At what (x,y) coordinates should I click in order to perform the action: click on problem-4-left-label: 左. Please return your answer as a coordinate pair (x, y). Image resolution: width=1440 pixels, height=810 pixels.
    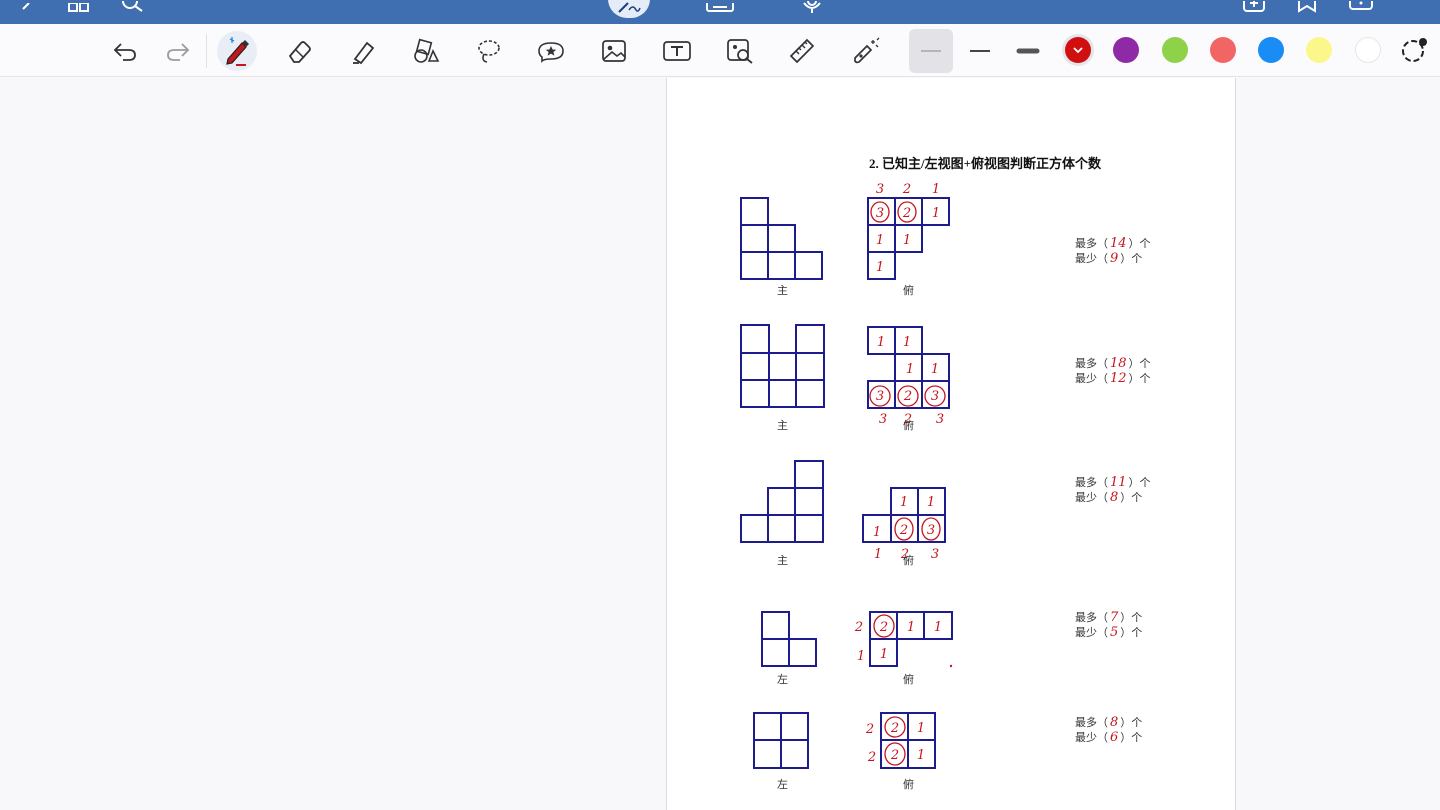
    Looking at the image, I should click on (782, 680).